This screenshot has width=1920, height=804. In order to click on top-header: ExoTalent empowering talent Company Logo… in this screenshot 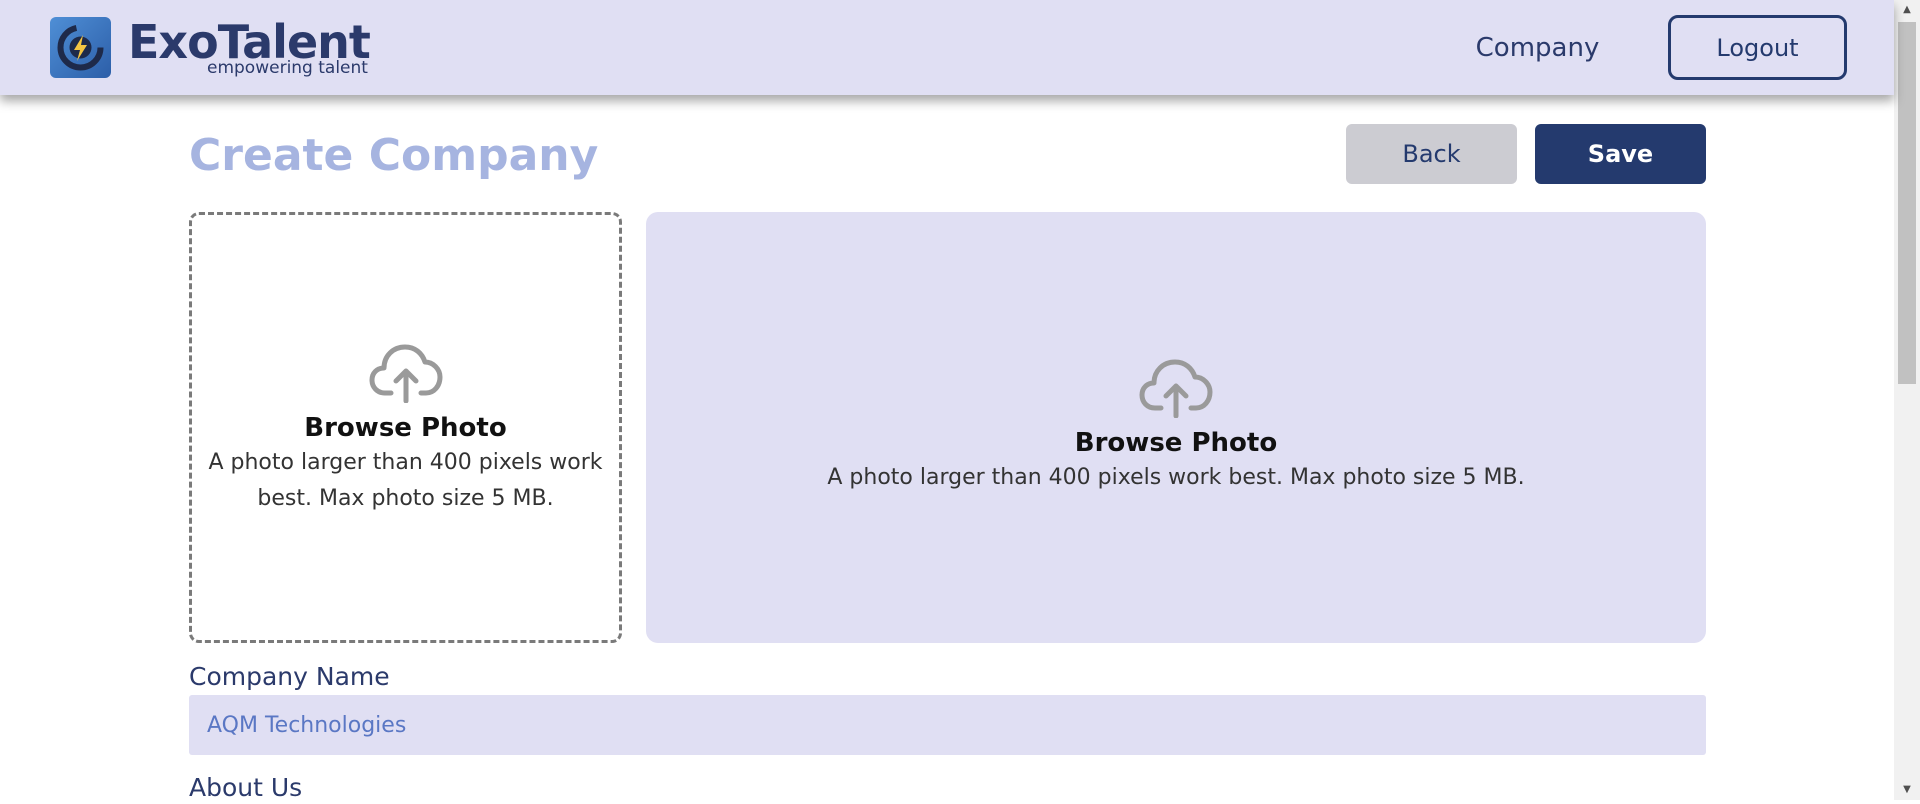, I will do `click(947, 47)`.